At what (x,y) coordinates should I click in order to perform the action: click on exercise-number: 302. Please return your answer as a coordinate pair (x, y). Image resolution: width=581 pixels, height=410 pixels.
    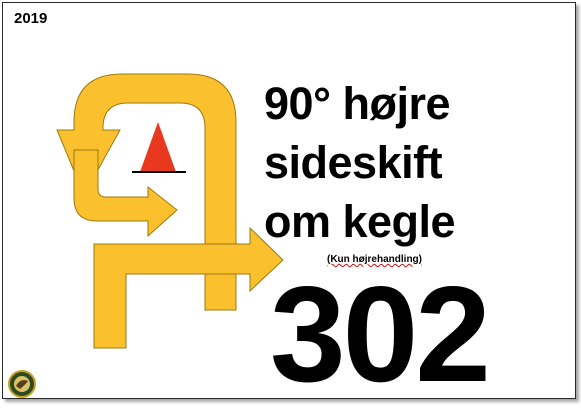
    Looking at the image, I should click on (380, 334).